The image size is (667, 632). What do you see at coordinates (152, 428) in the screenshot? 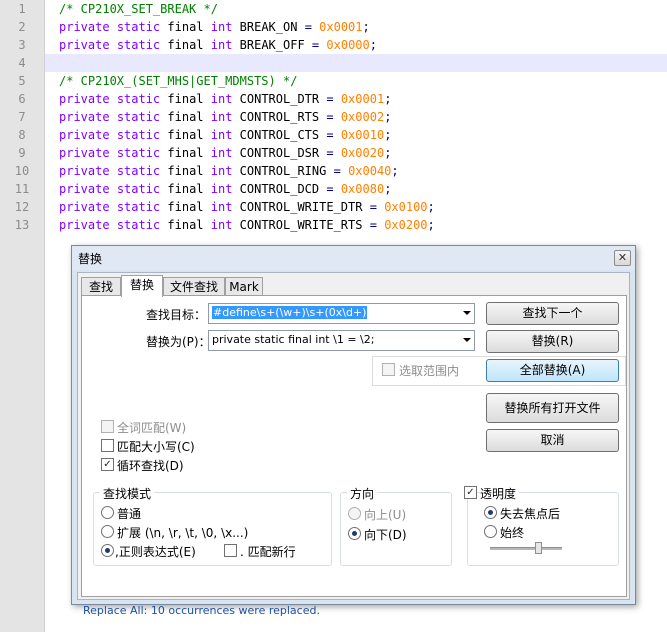
I see `whole-word-label: 全词匹配(W)` at bounding box center [152, 428].